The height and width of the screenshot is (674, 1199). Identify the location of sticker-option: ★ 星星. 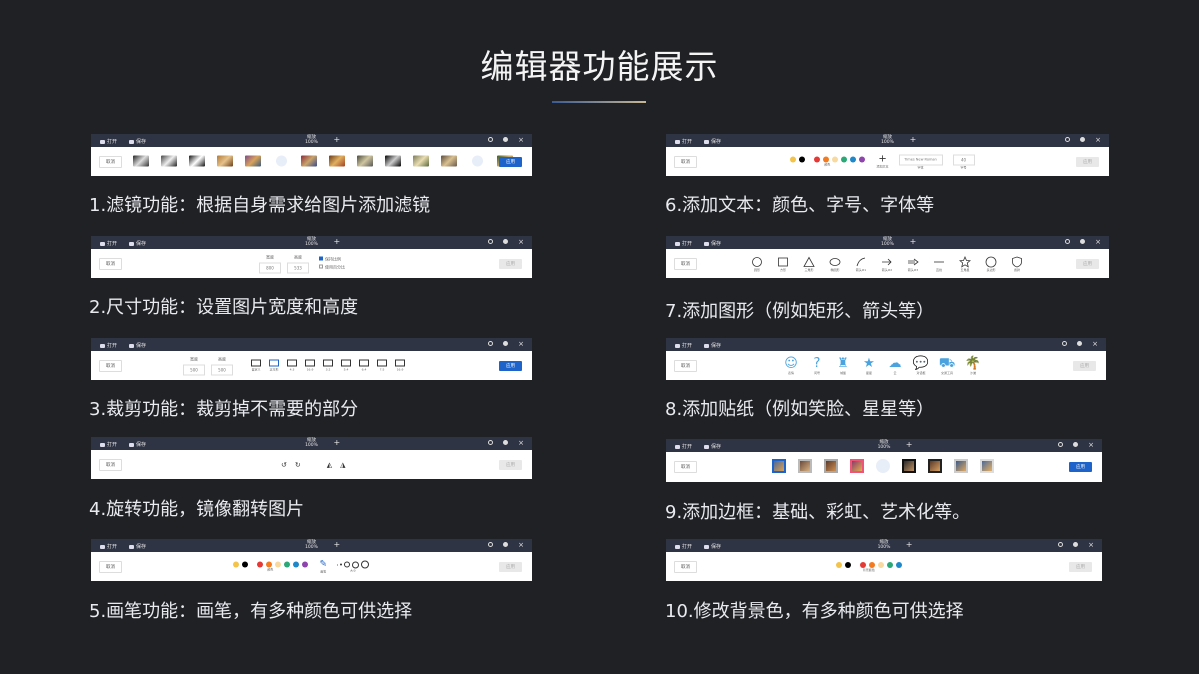
(869, 365).